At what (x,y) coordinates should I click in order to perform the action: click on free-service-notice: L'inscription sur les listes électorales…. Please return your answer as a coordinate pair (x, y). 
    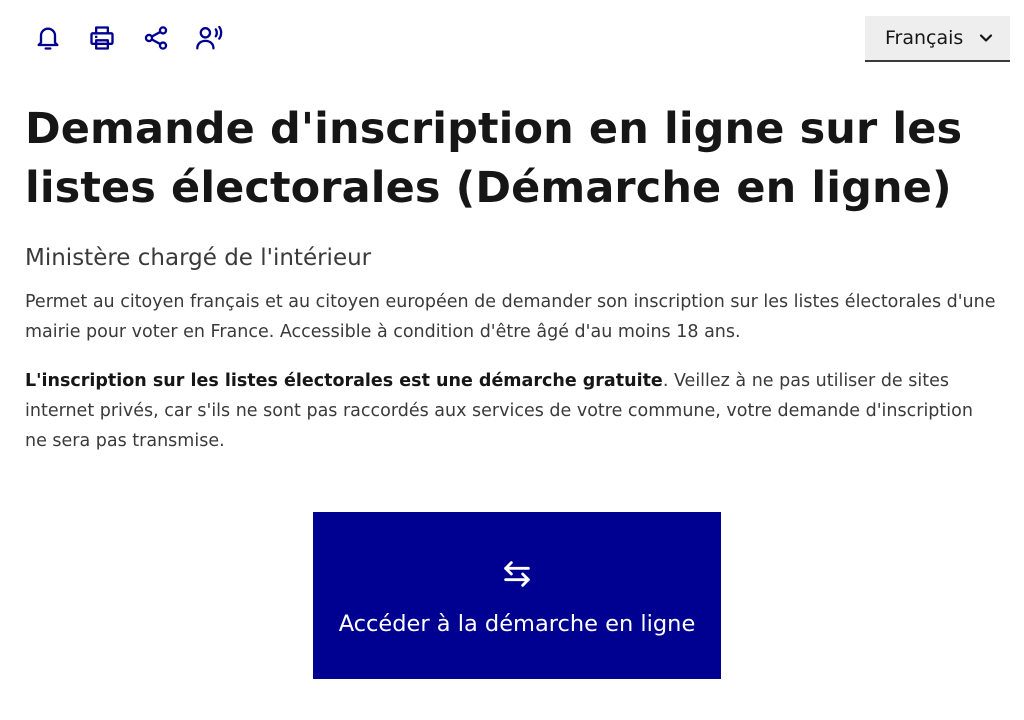
    Looking at the image, I should click on (505, 411).